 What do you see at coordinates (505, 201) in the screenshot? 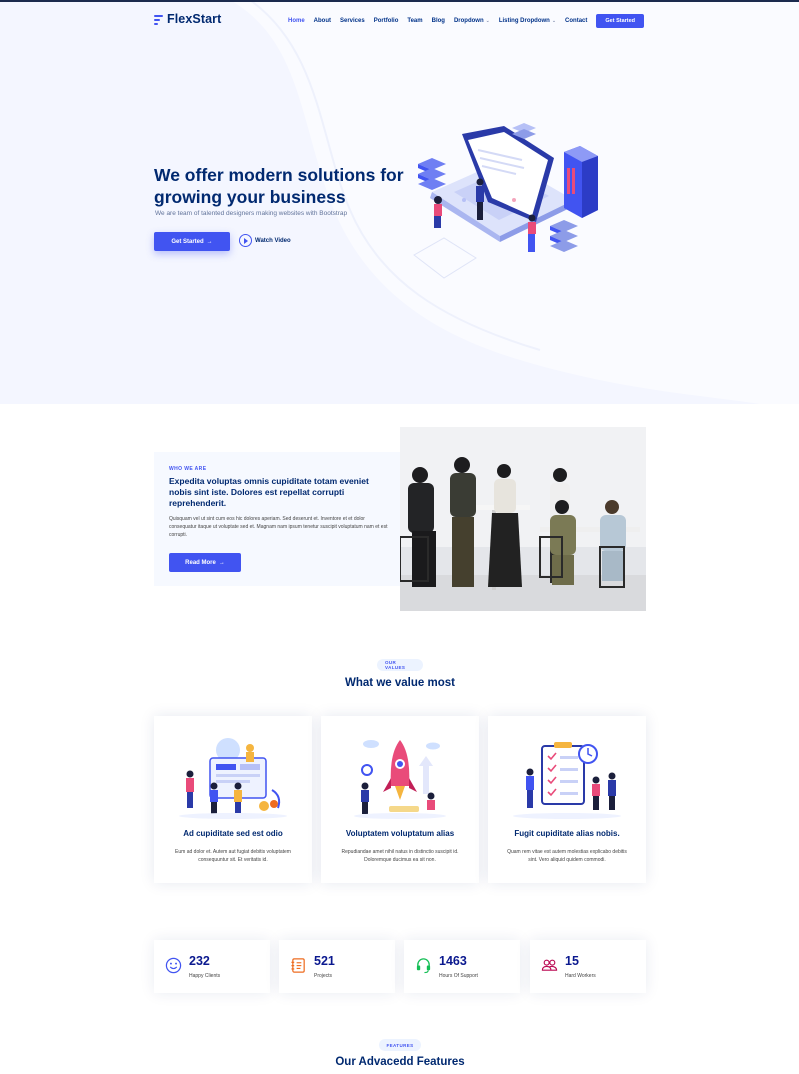
I see `hero-illustration` at bounding box center [505, 201].